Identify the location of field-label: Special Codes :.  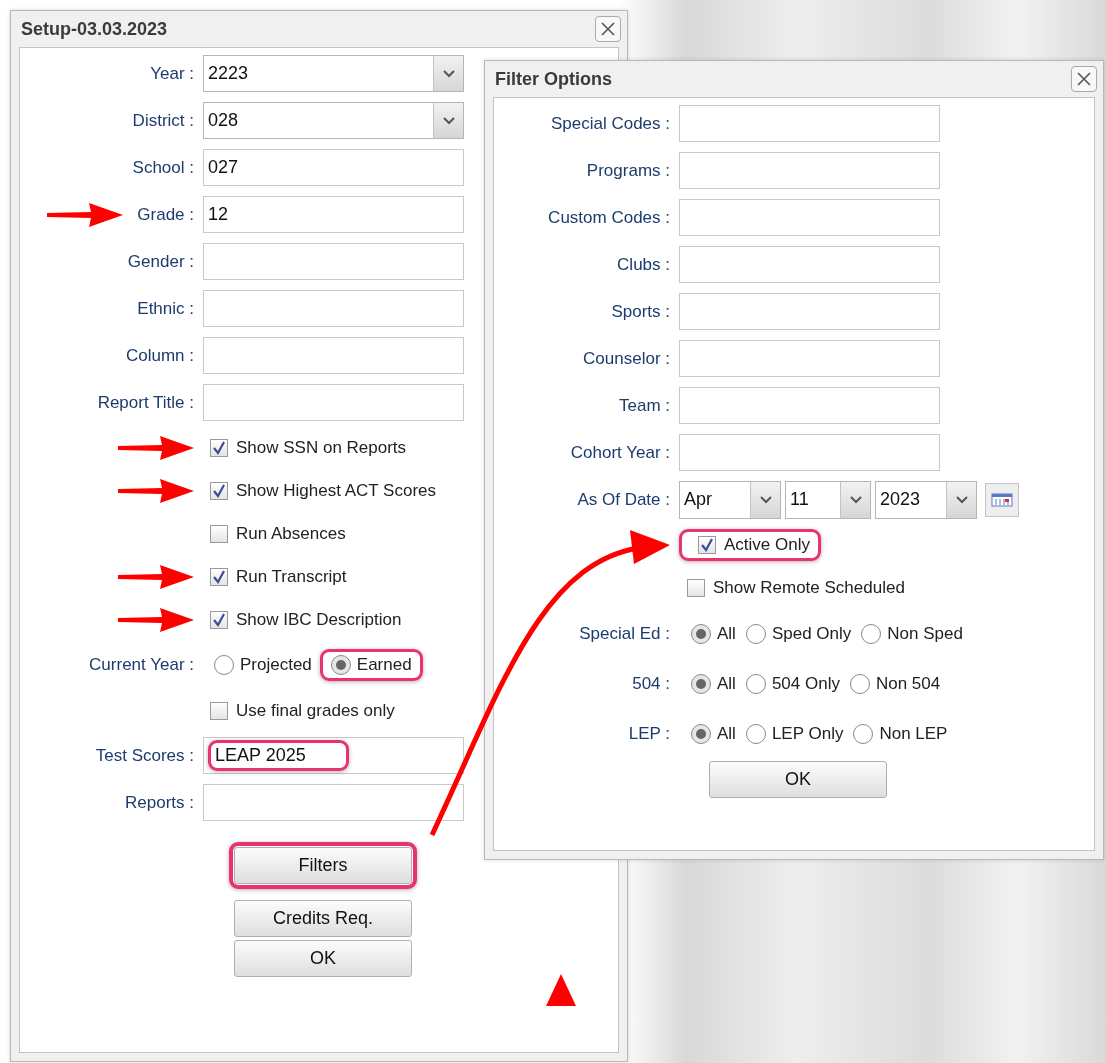
(610, 123).